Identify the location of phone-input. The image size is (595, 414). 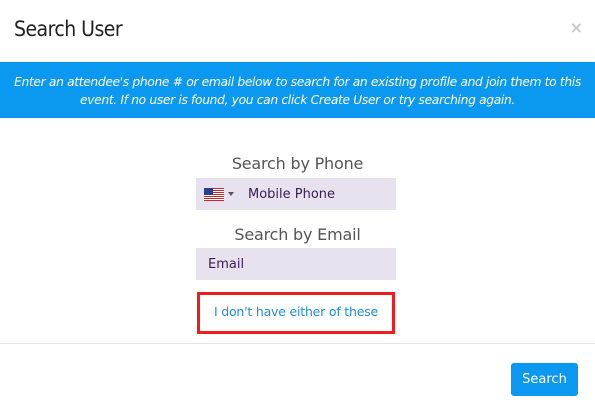
(320, 194).